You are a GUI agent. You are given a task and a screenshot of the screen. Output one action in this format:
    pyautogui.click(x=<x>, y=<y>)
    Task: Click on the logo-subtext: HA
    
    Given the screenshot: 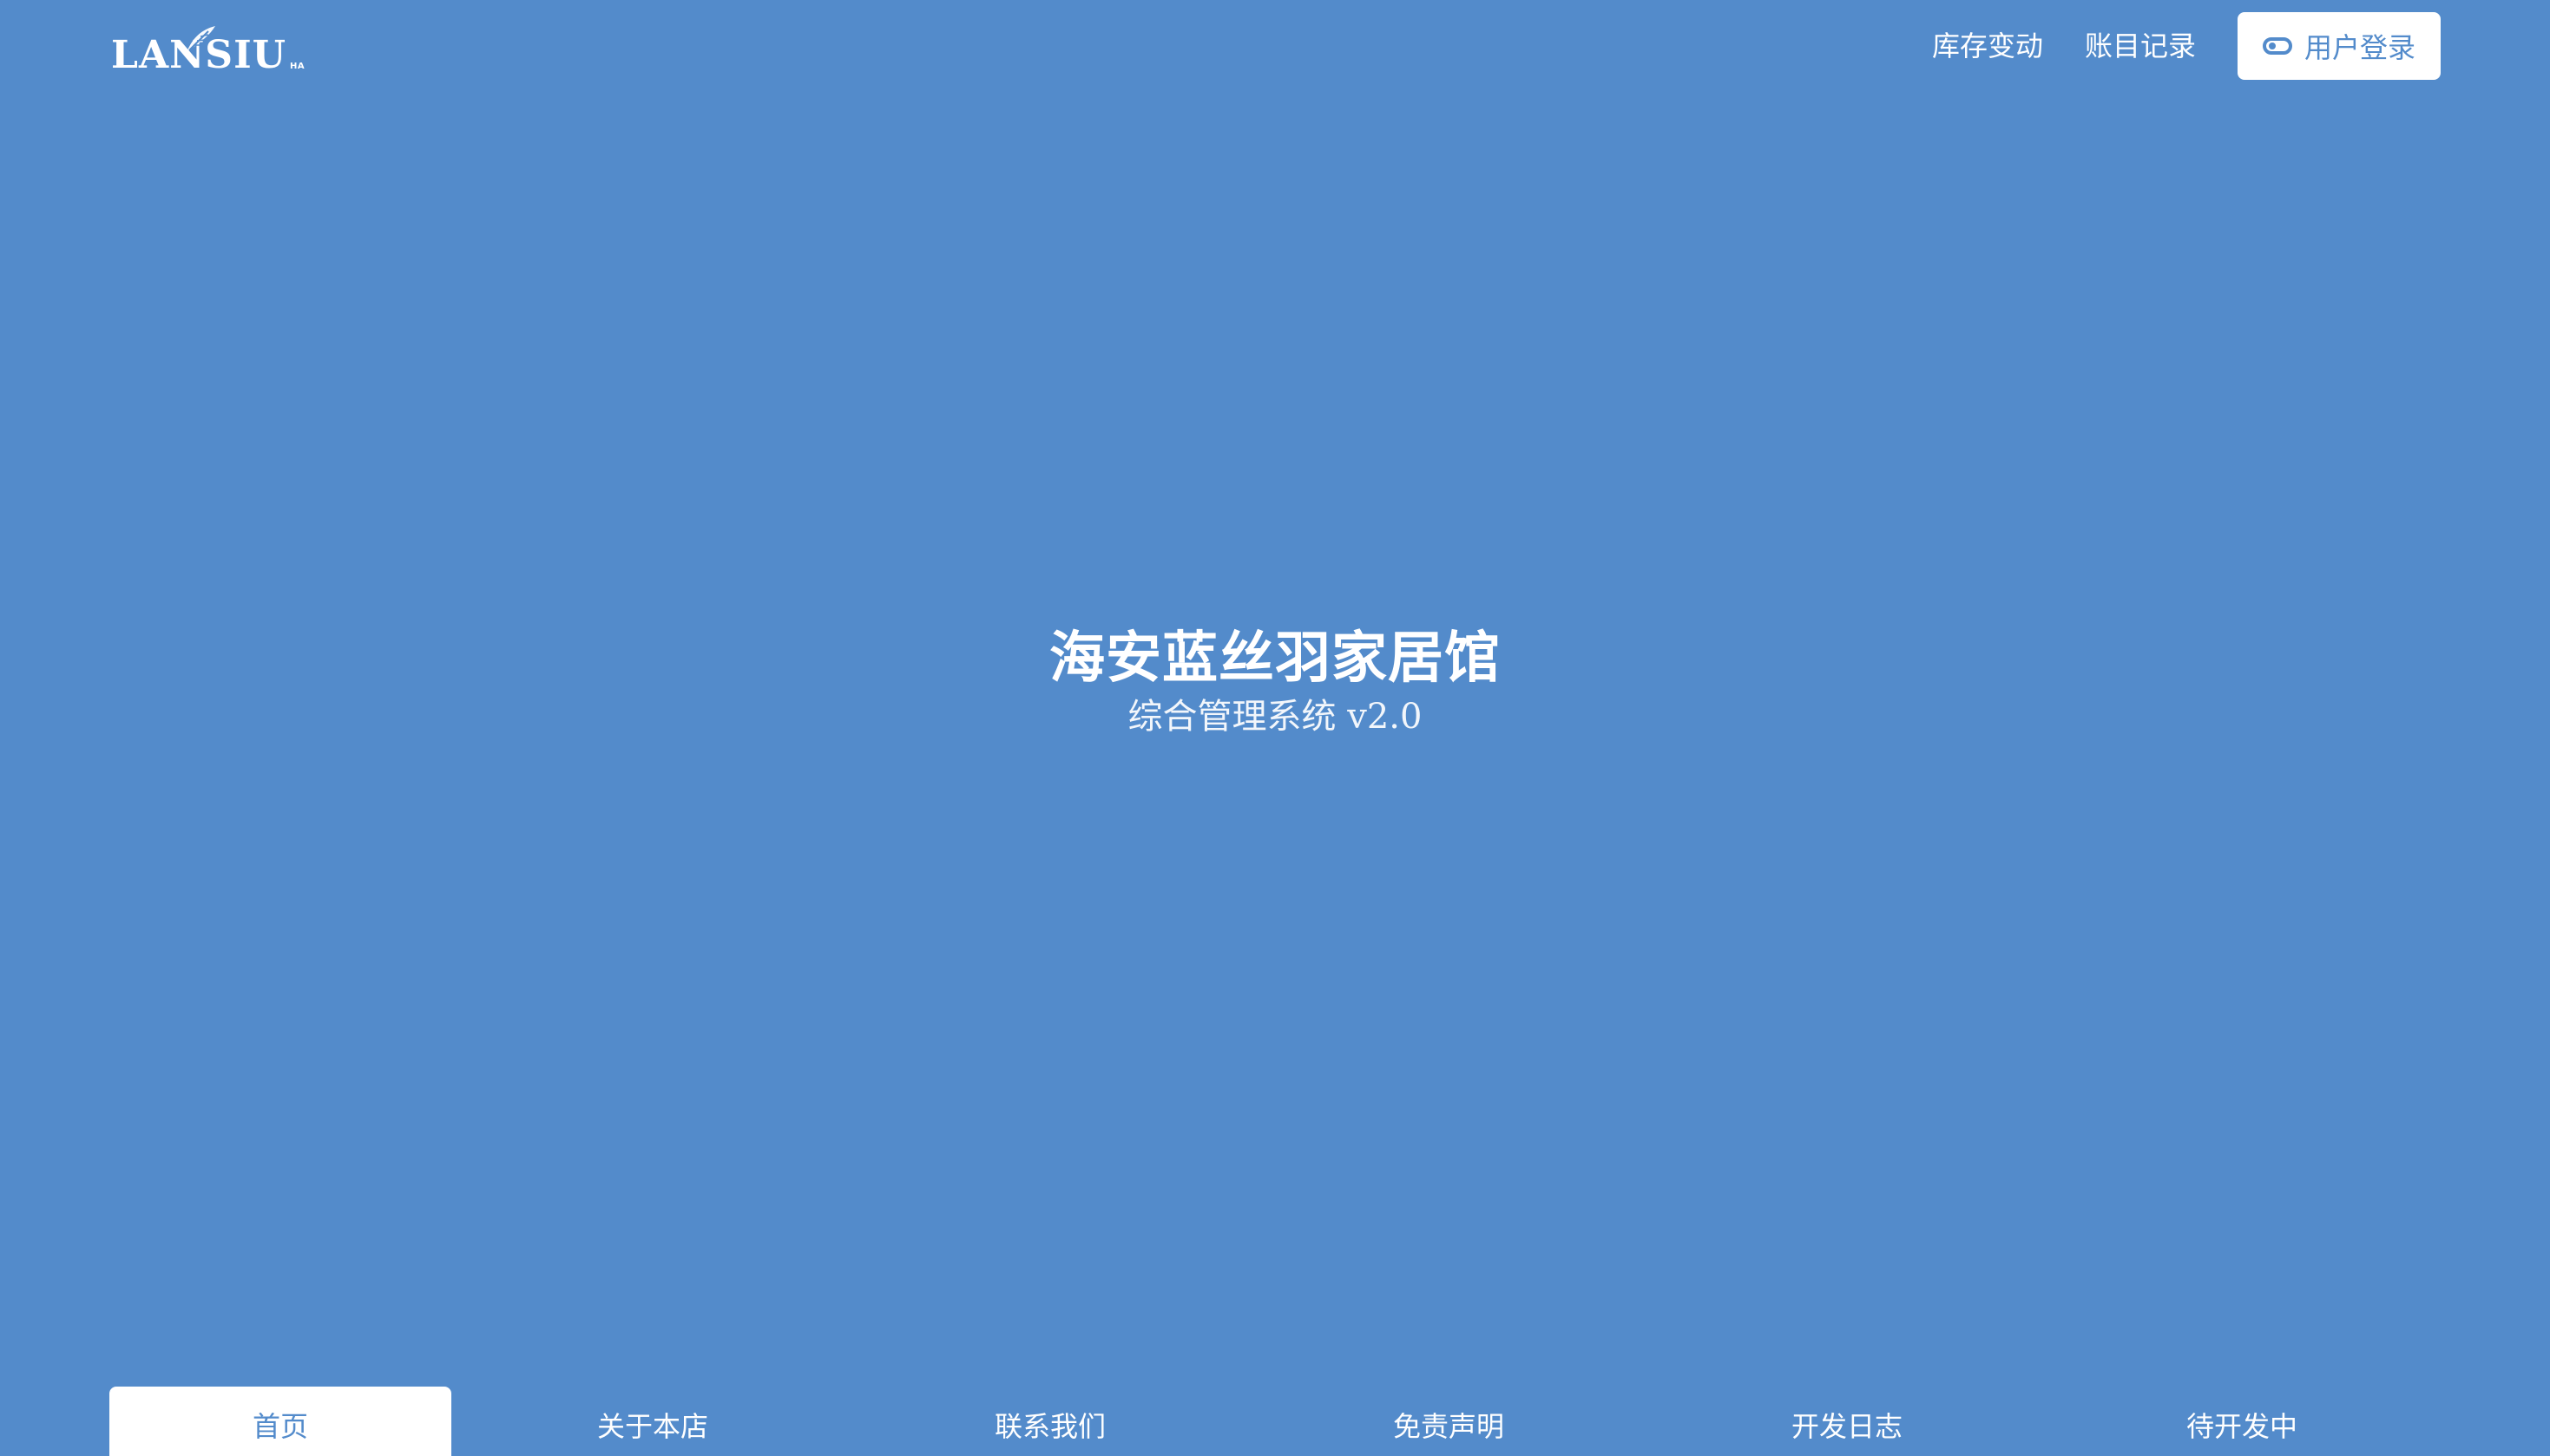 What is the action you would take?
    pyautogui.click(x=298, y=66)
    